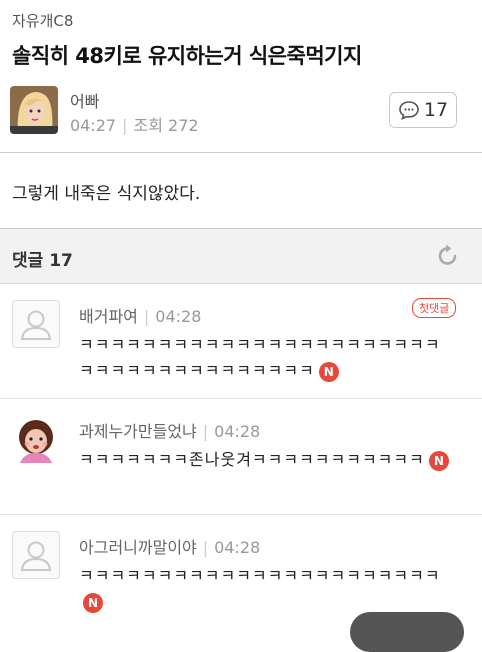  I want to click on refresh-icon, so click(447, 254).